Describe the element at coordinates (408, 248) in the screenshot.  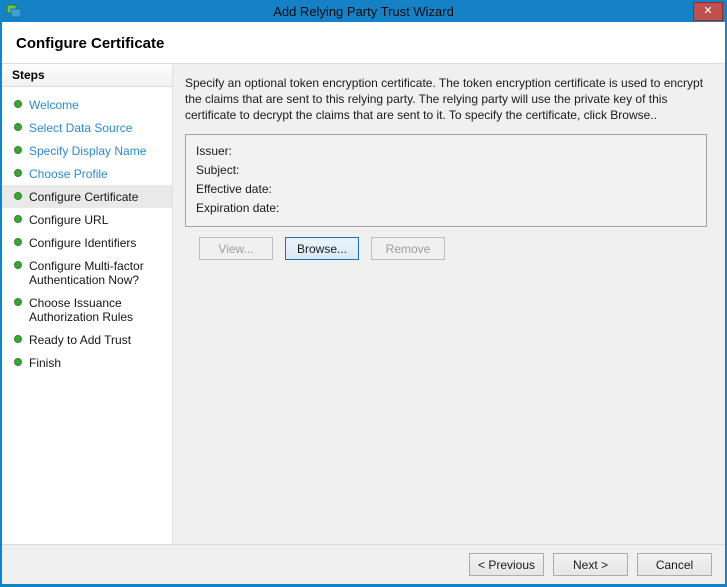
I see `remove-button: Remove` at that location.